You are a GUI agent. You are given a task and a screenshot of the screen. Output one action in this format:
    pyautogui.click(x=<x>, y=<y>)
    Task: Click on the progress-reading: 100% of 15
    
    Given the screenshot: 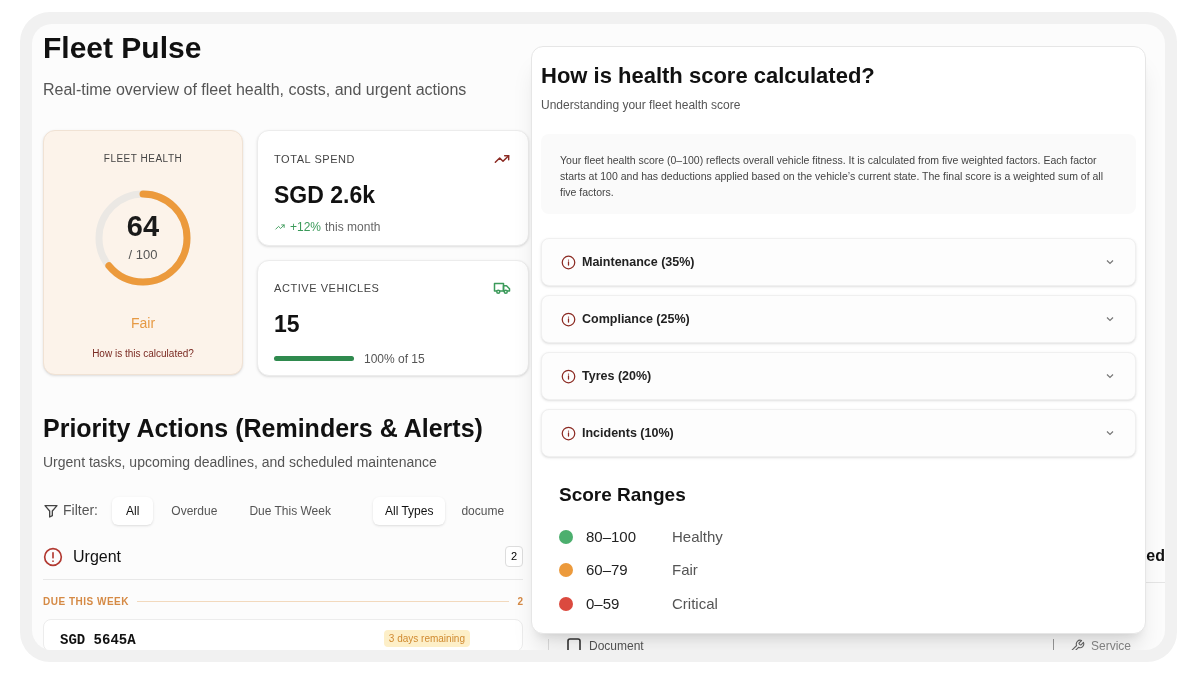 What is the action you would take?
    pyautogui.click(x=394, y=359)
    